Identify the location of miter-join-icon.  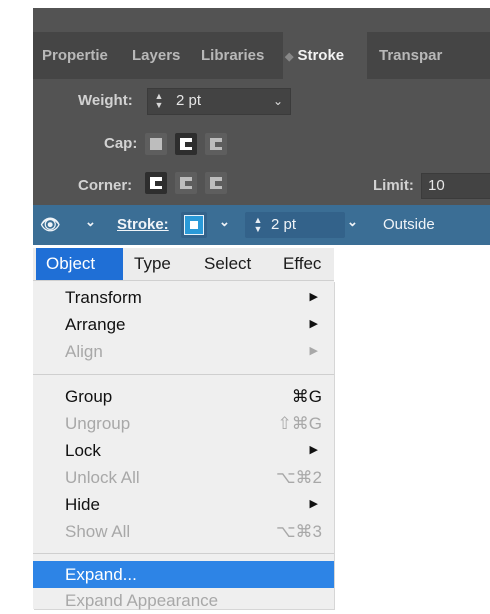
(156, 183).